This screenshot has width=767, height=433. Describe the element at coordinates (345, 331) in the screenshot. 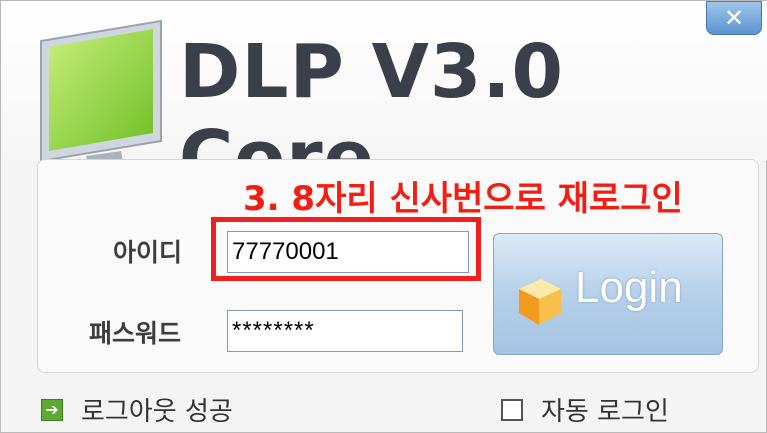

I see `password-input: ********` at that location.